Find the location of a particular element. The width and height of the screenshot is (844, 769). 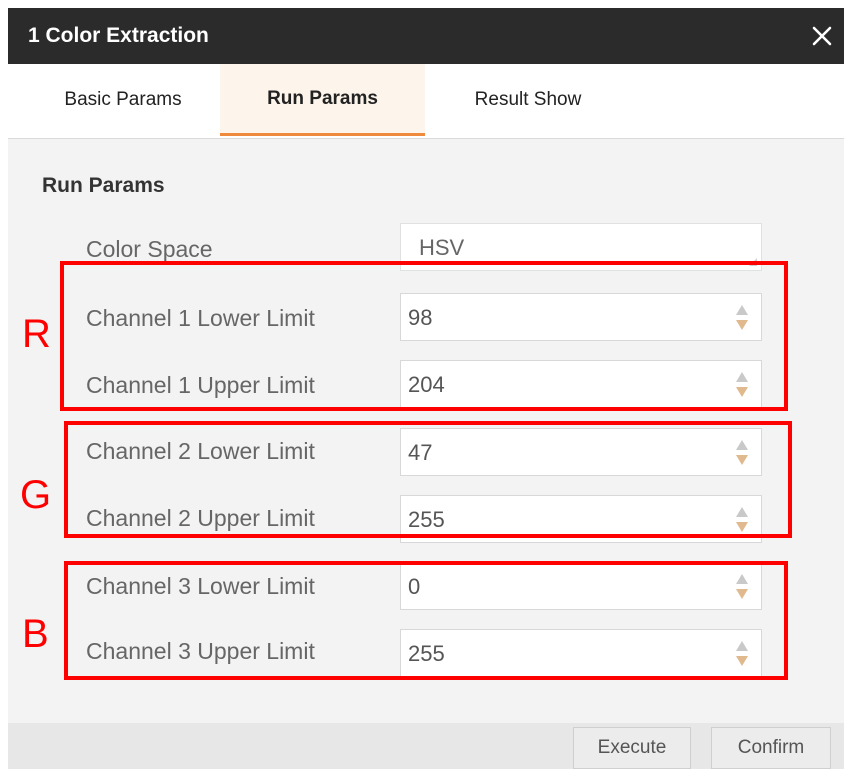

section-title: Run Params is located at coordinates (103, 185).